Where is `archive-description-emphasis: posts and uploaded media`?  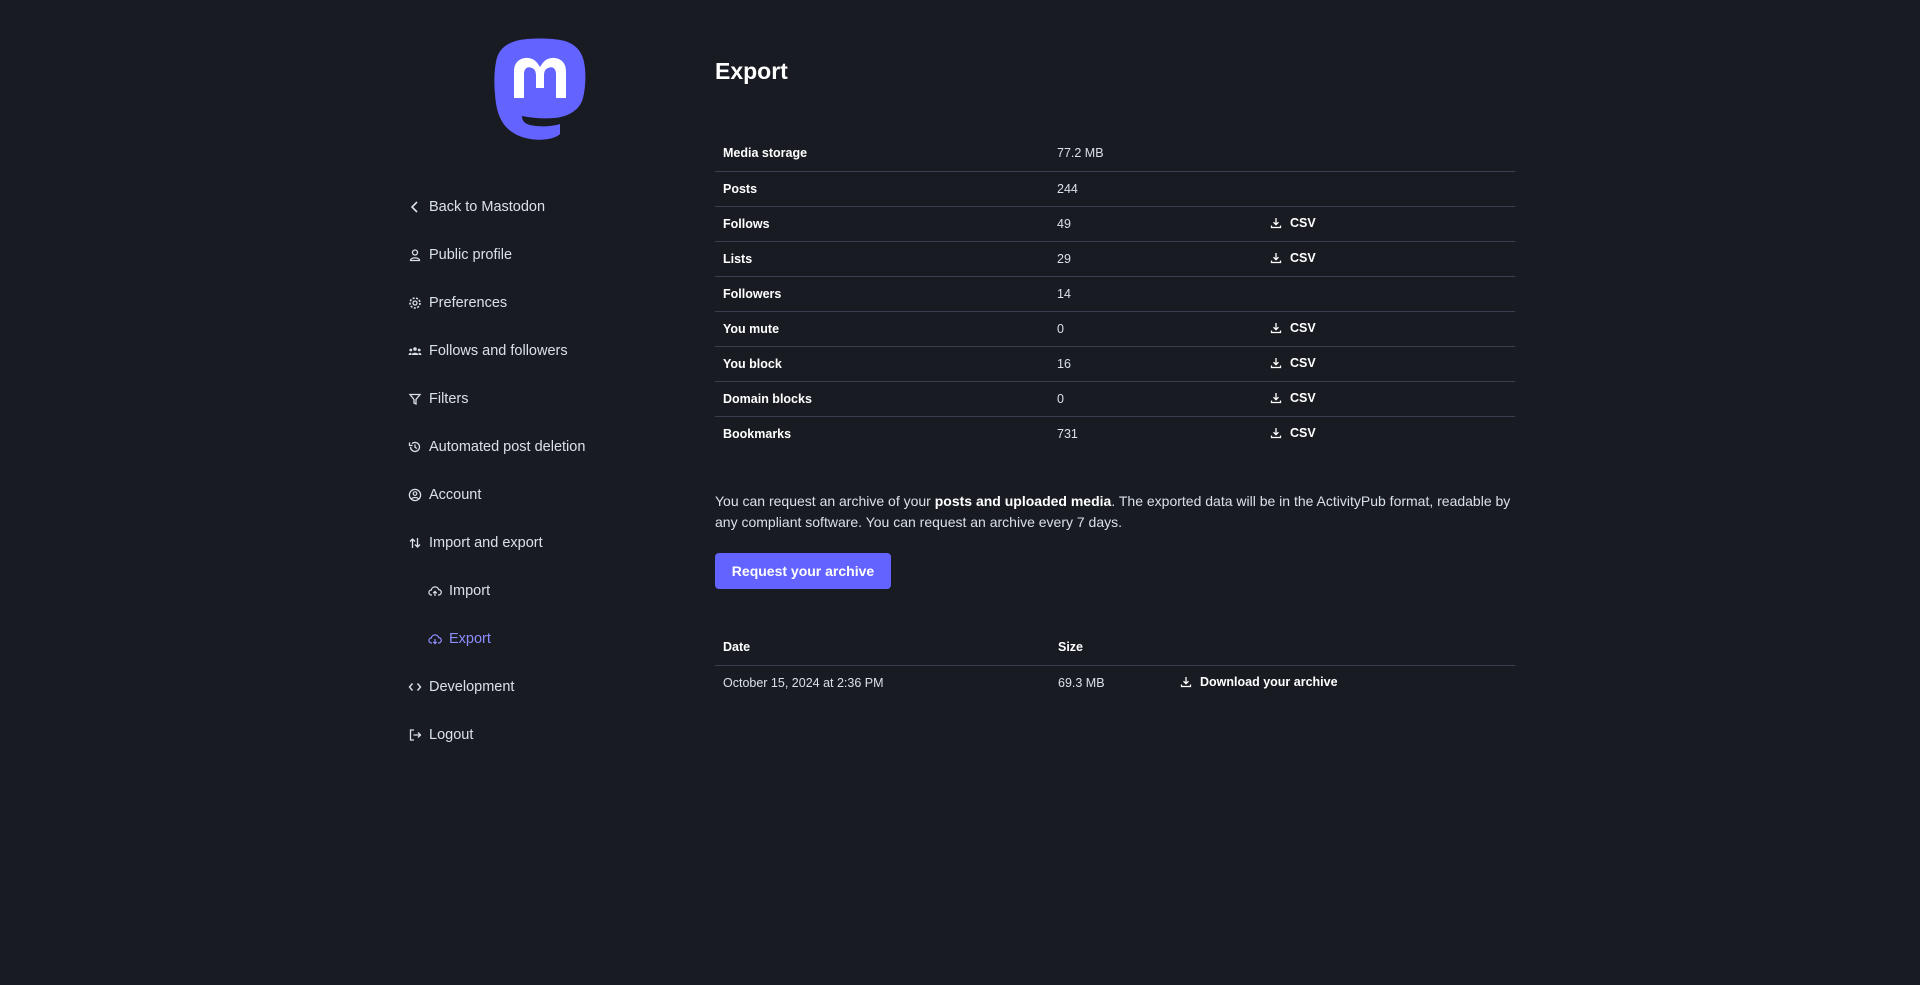
archive-description-emphasis: posts and uploaded media is located at coordinates (1023, 501).